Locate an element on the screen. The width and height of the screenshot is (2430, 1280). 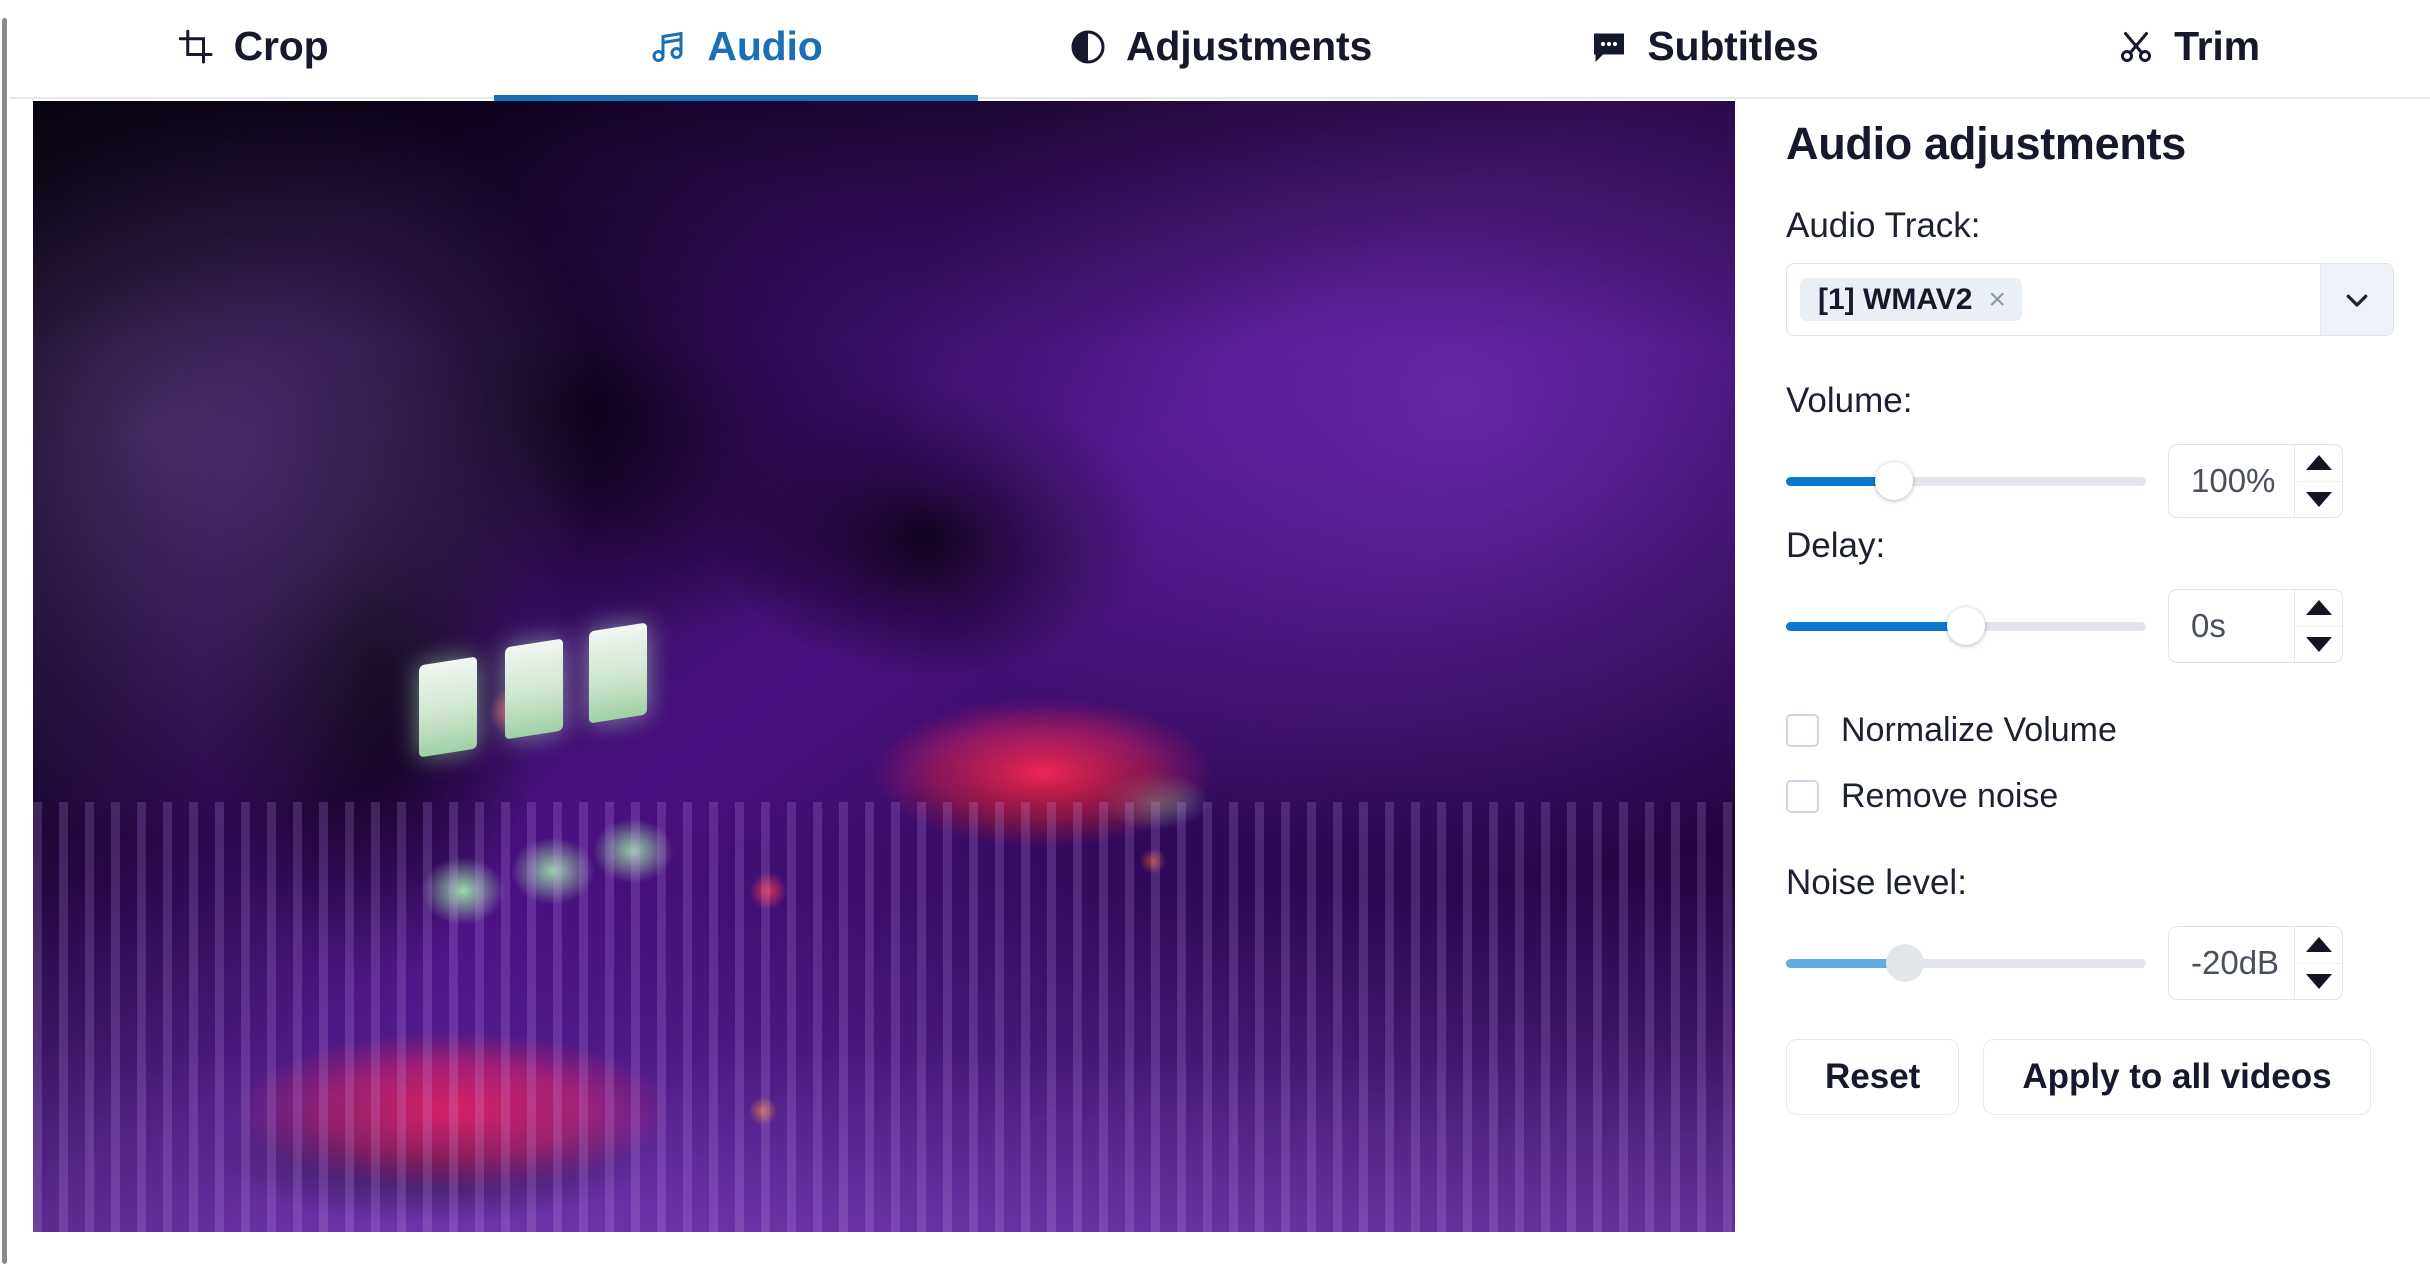
noise-level-spinner is located at coordinates (2318, 963).